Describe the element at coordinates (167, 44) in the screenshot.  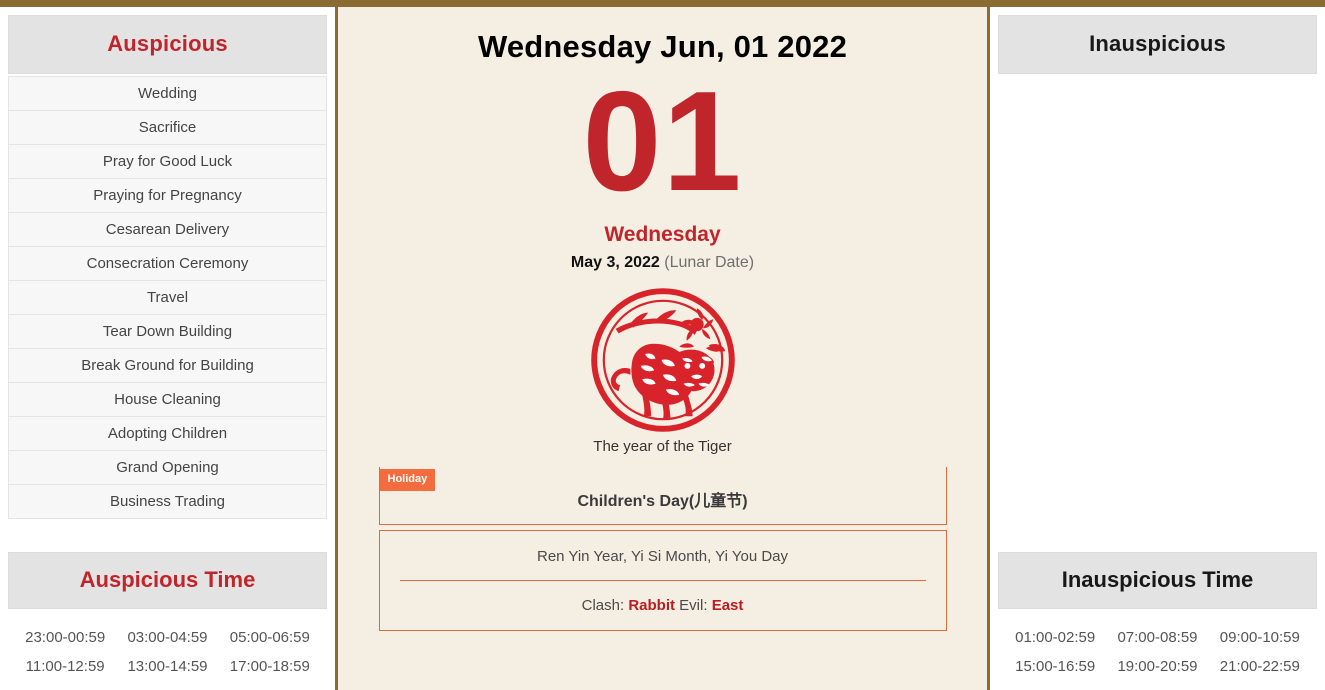
I see `auspicious-header: Auspicious` at that location.